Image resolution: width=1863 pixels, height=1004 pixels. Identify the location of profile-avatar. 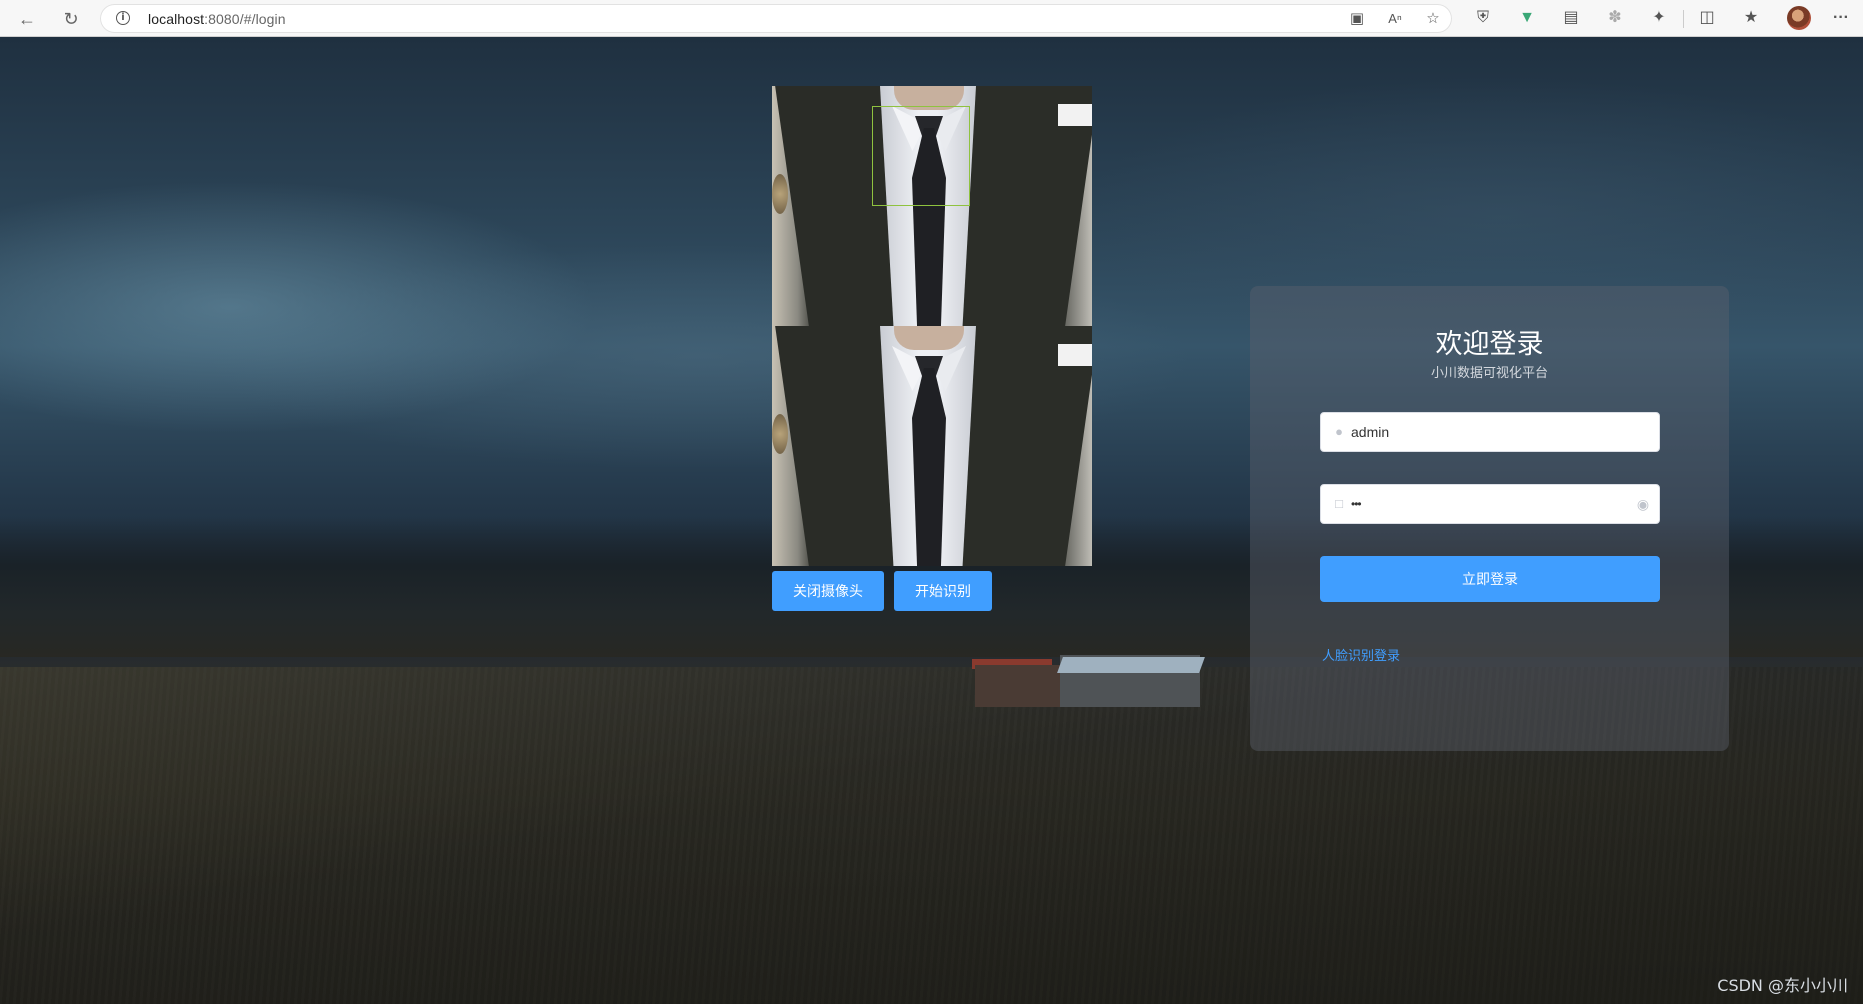
(1799, 18).